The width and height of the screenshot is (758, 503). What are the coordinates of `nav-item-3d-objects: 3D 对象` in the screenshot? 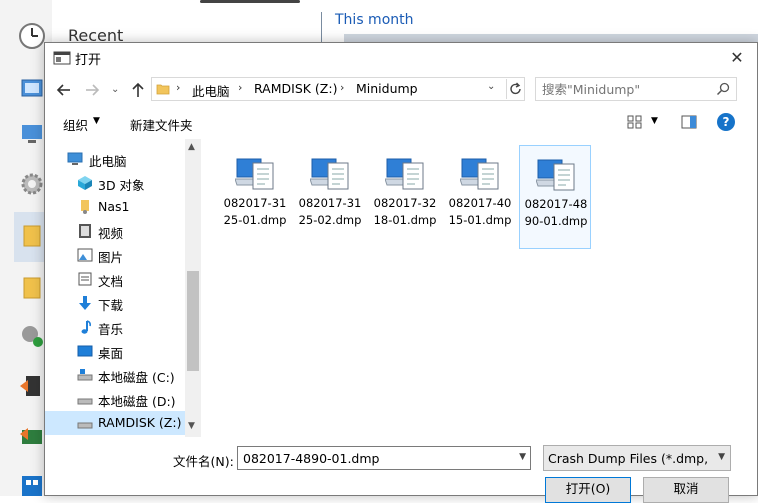 It's located at (116, 183).